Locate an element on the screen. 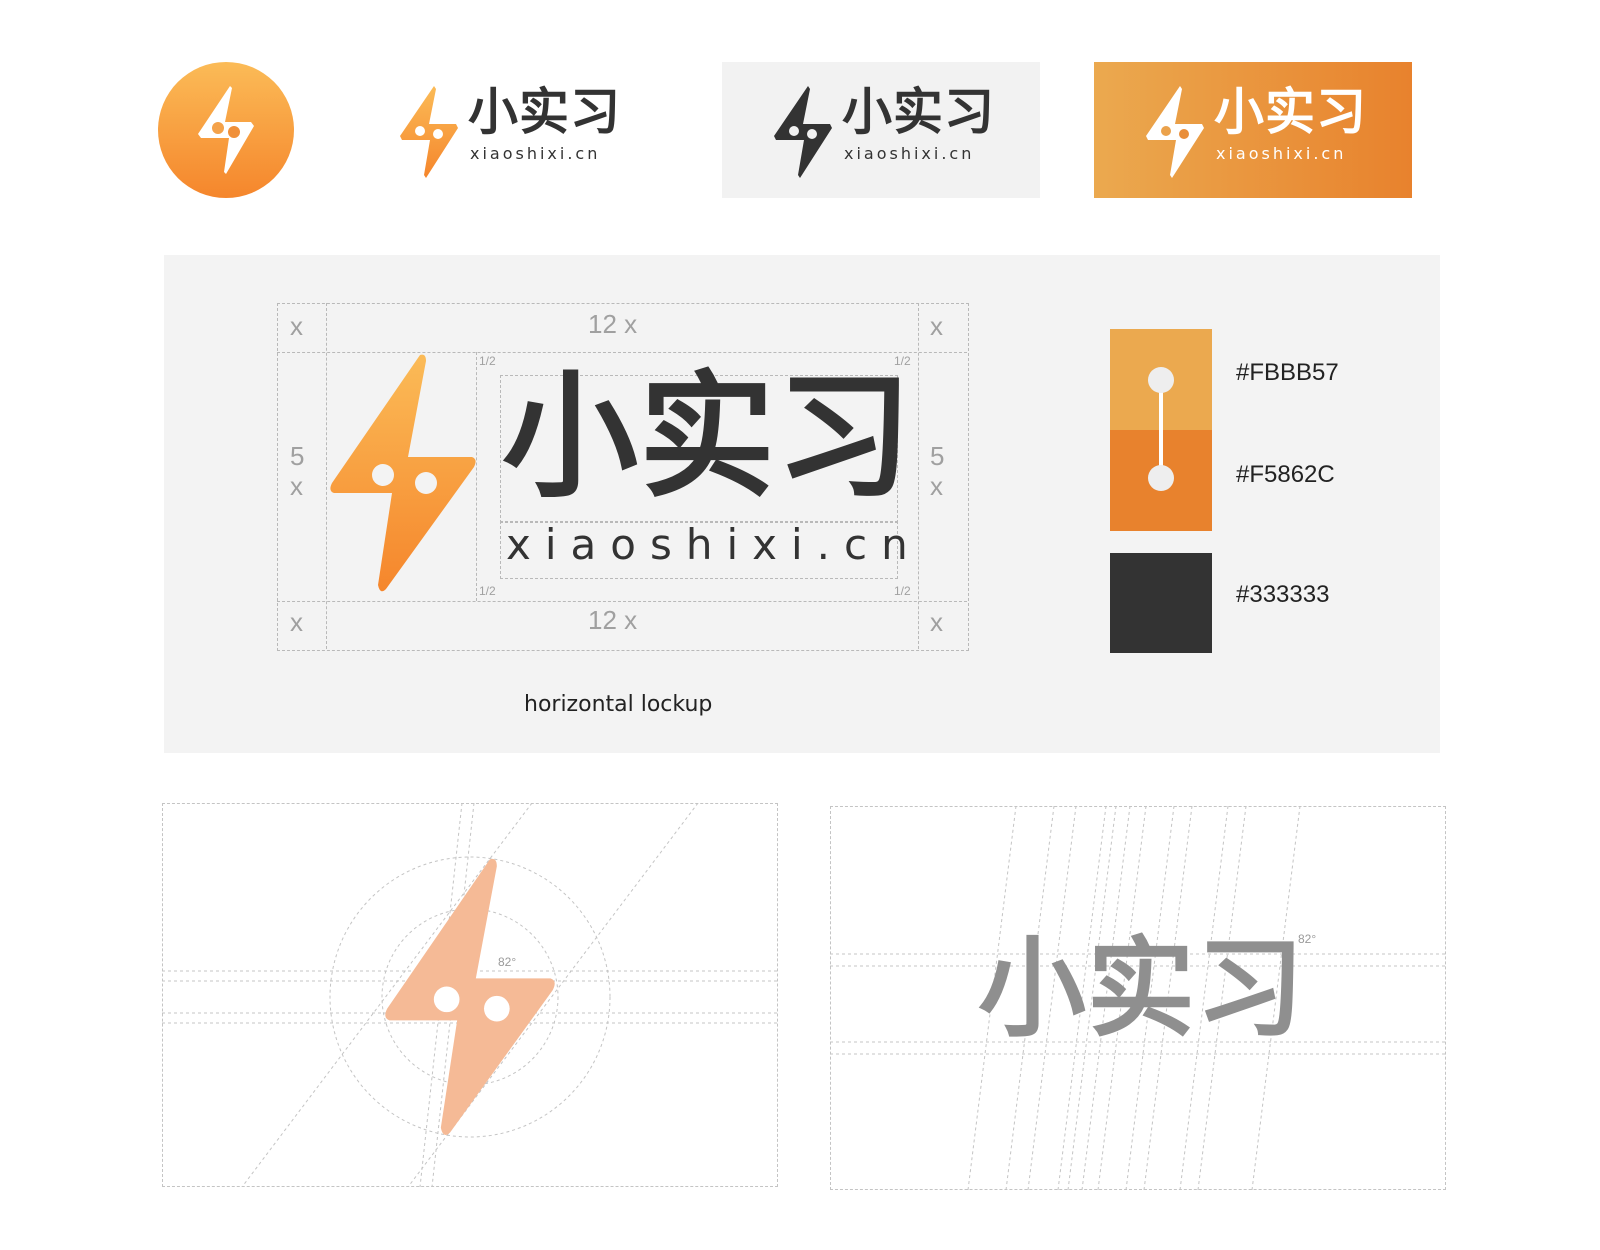 This screenshot has height=1250, width=1600. app-icon-circle is located at coordinates (226, 130).